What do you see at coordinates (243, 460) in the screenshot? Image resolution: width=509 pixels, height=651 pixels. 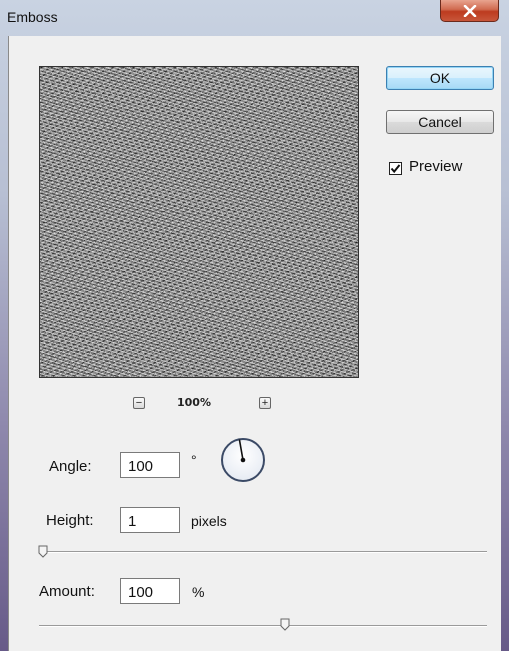 I see `angle-dial` at bounding box center [243, 460].